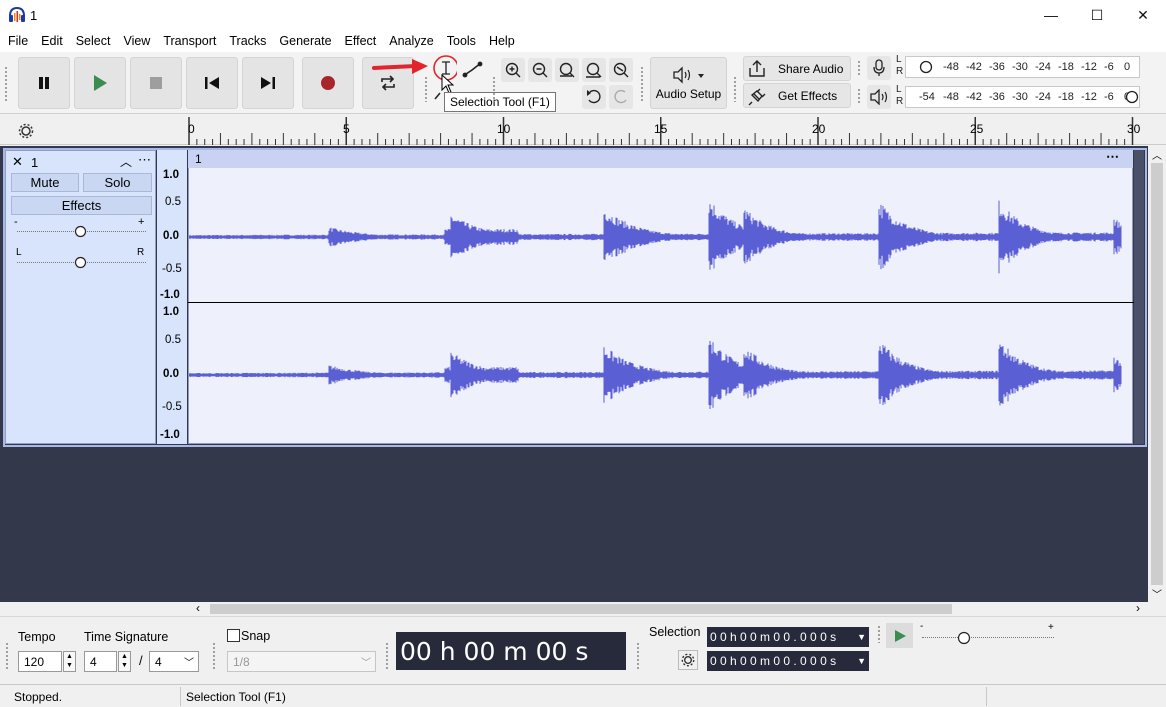 This screenshot has width=1166, height=707. I want to click on skip-to-start-button, so click(212, 83).